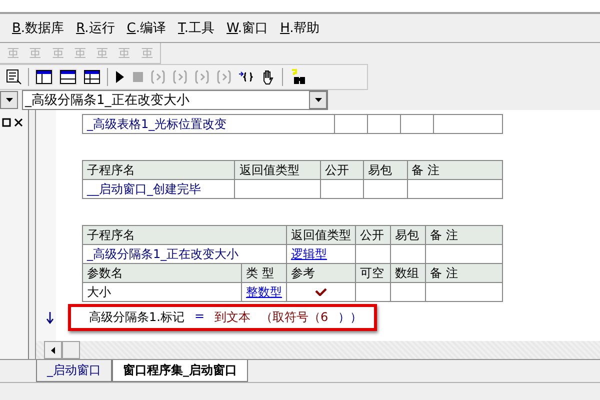 The image size is (600, 400). What do you see at coordinates (6, 122) in the screenshot?
I see `maximize-icon` at bounding box center [6, 122].